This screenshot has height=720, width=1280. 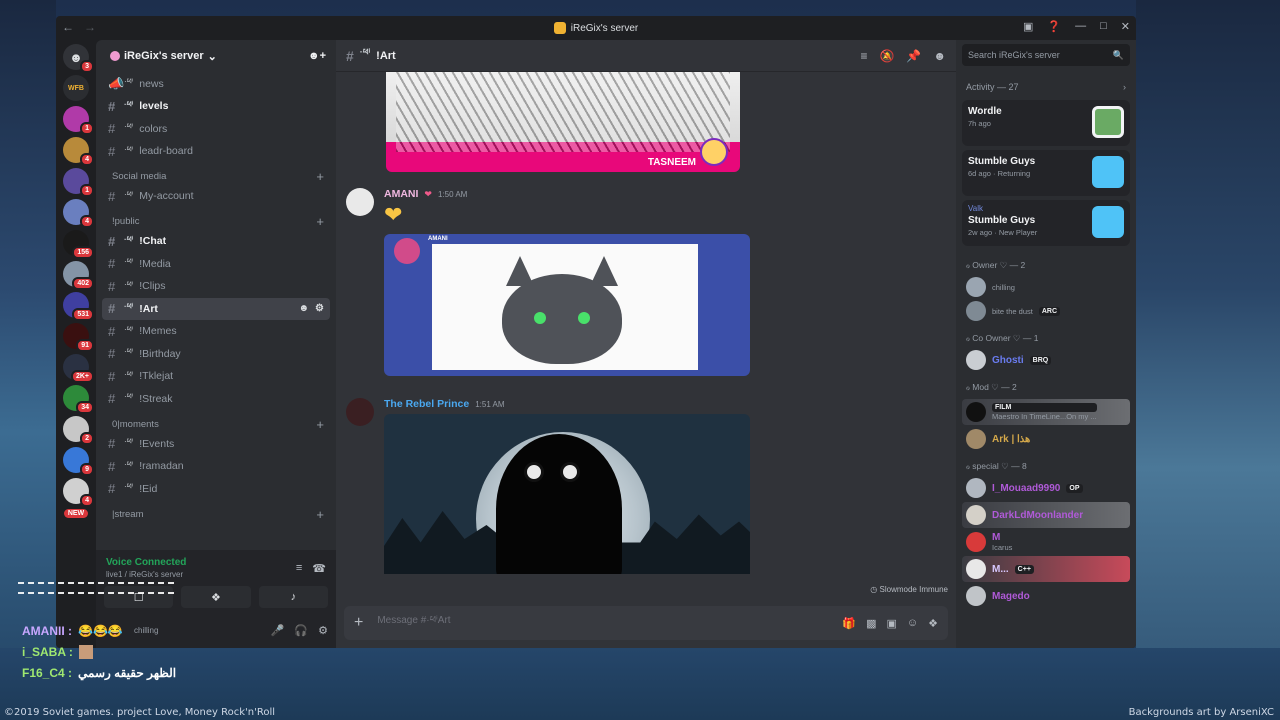 I want to click on member-item: I_Mouaad9990 OP, so click(x=1046, y=488).